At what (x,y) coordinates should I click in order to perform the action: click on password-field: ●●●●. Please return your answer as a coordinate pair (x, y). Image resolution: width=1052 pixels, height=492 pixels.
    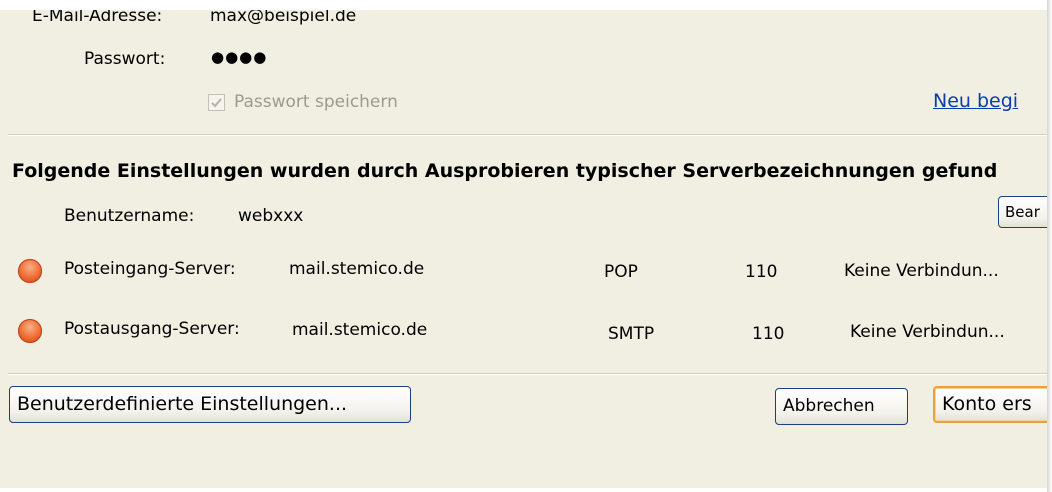
    Looking at the image, I should click on (239, 57).